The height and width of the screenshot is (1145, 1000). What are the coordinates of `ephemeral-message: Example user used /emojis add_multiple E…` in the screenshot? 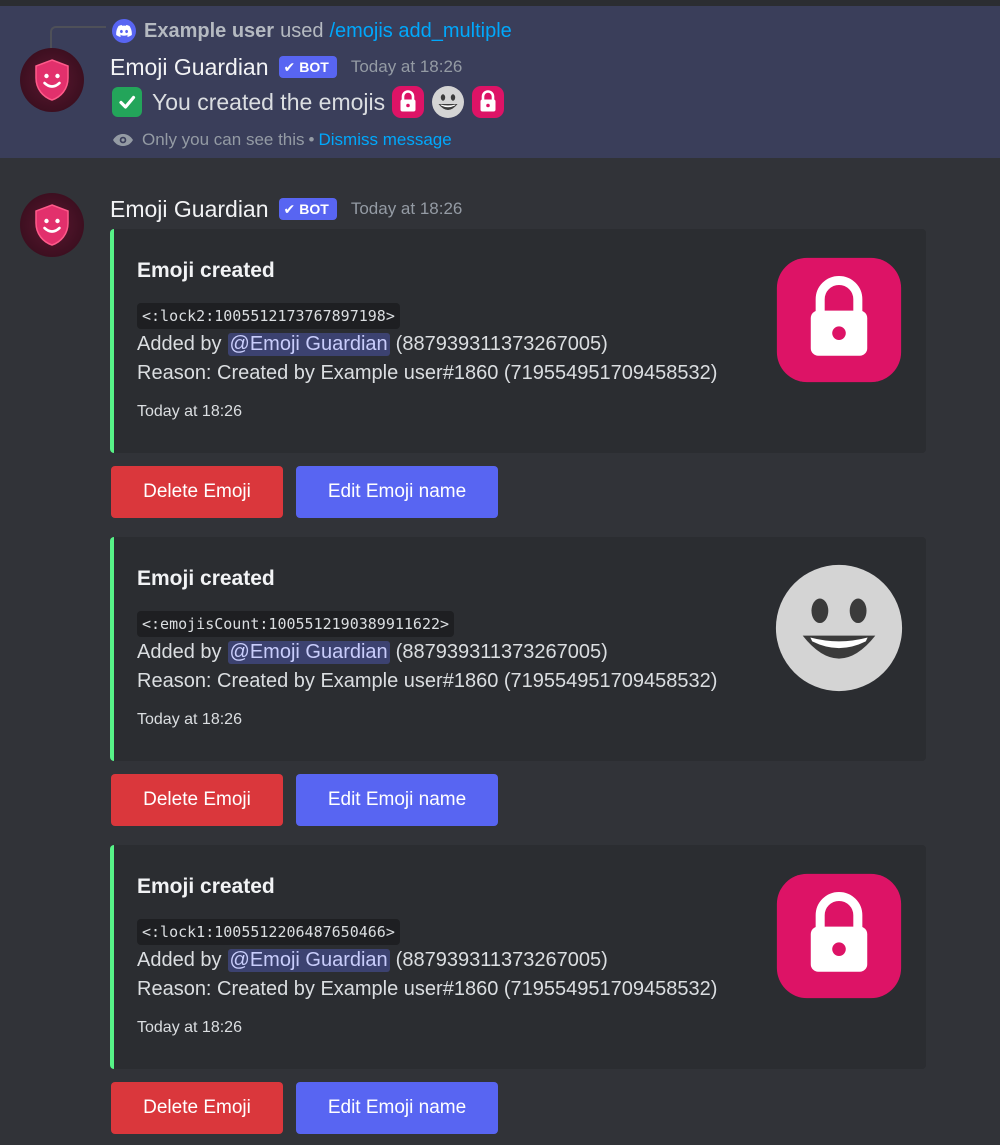 It's located at (500, 82).